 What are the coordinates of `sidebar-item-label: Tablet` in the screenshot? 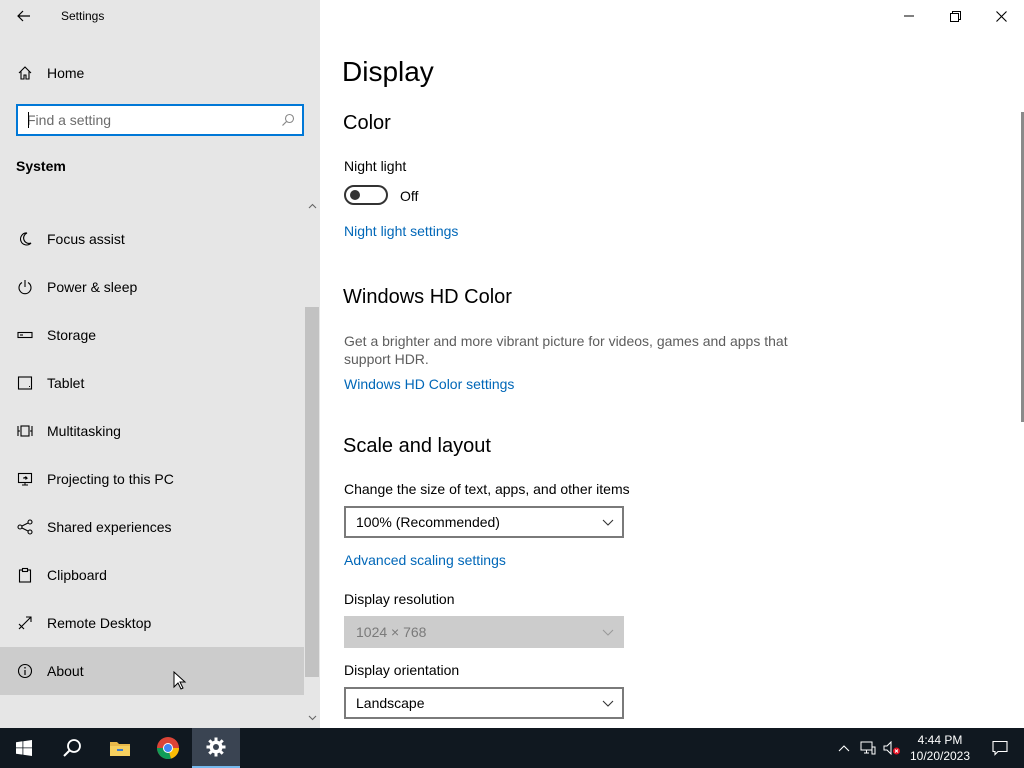 It's located at (66, 383).